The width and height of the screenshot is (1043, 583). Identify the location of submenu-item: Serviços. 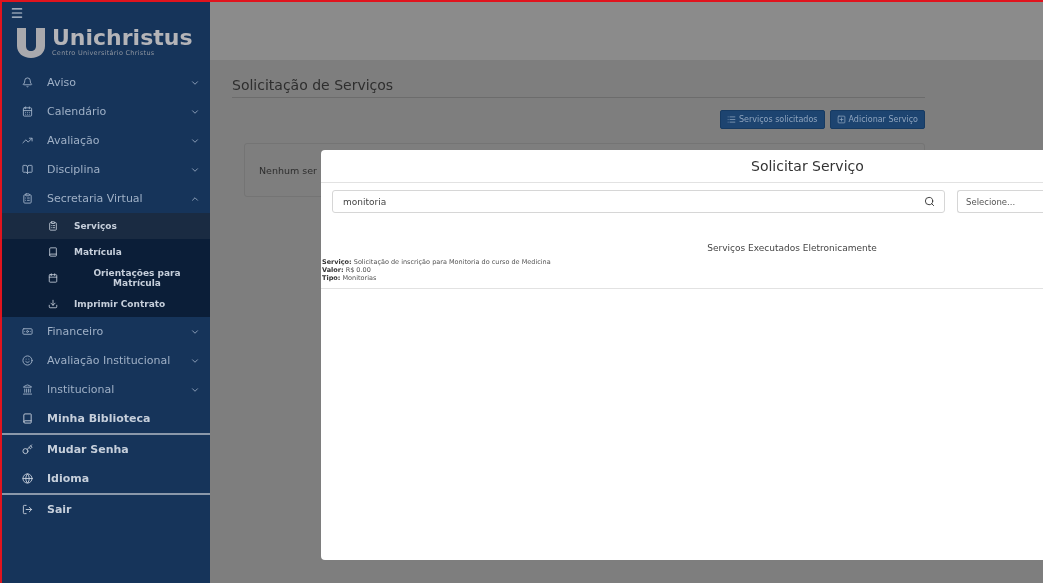
(106, 226).